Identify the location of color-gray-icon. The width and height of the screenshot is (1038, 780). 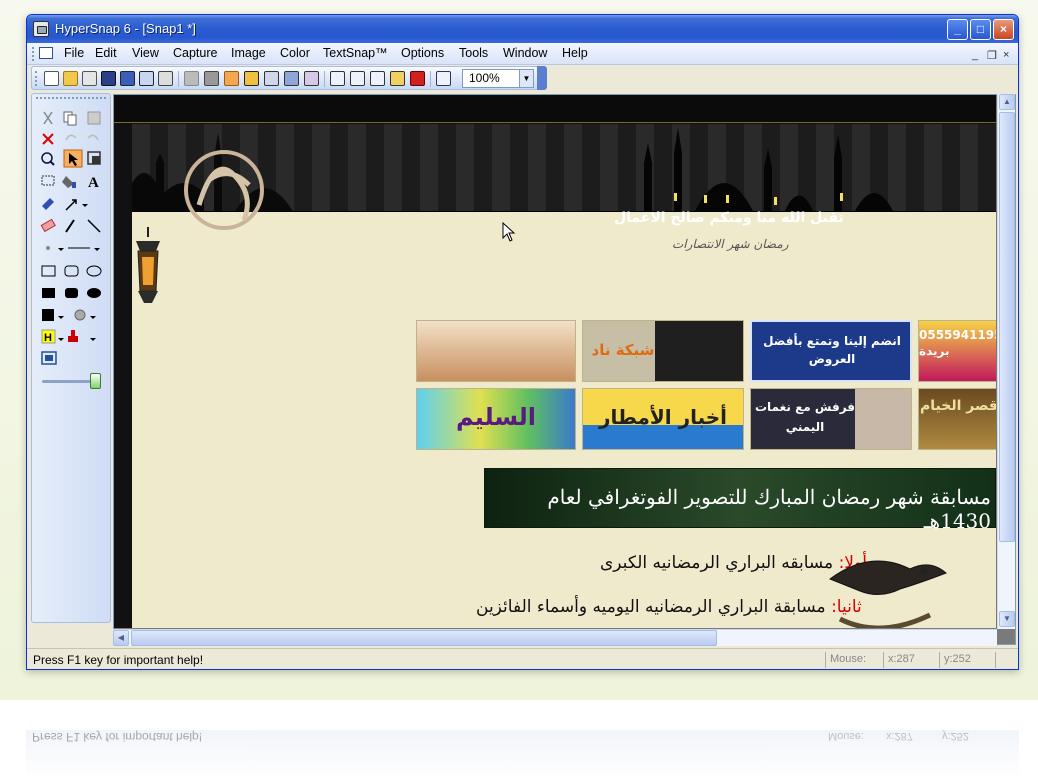
(85, 315).